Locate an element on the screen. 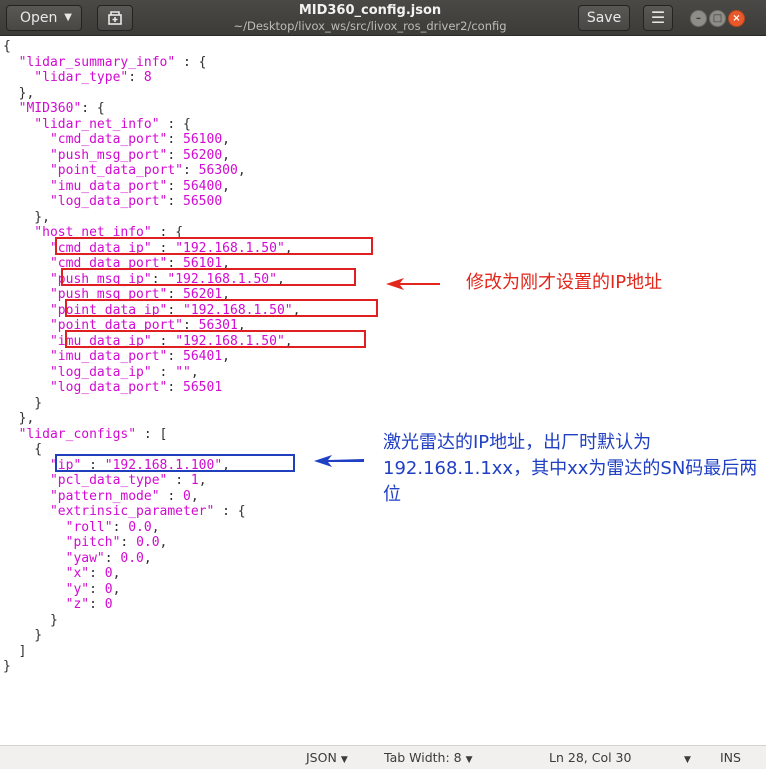 The width and height of the screenshot is (766, 769). code-line: "pcl_data_type" : 1, is located at coordinates (105, 480).